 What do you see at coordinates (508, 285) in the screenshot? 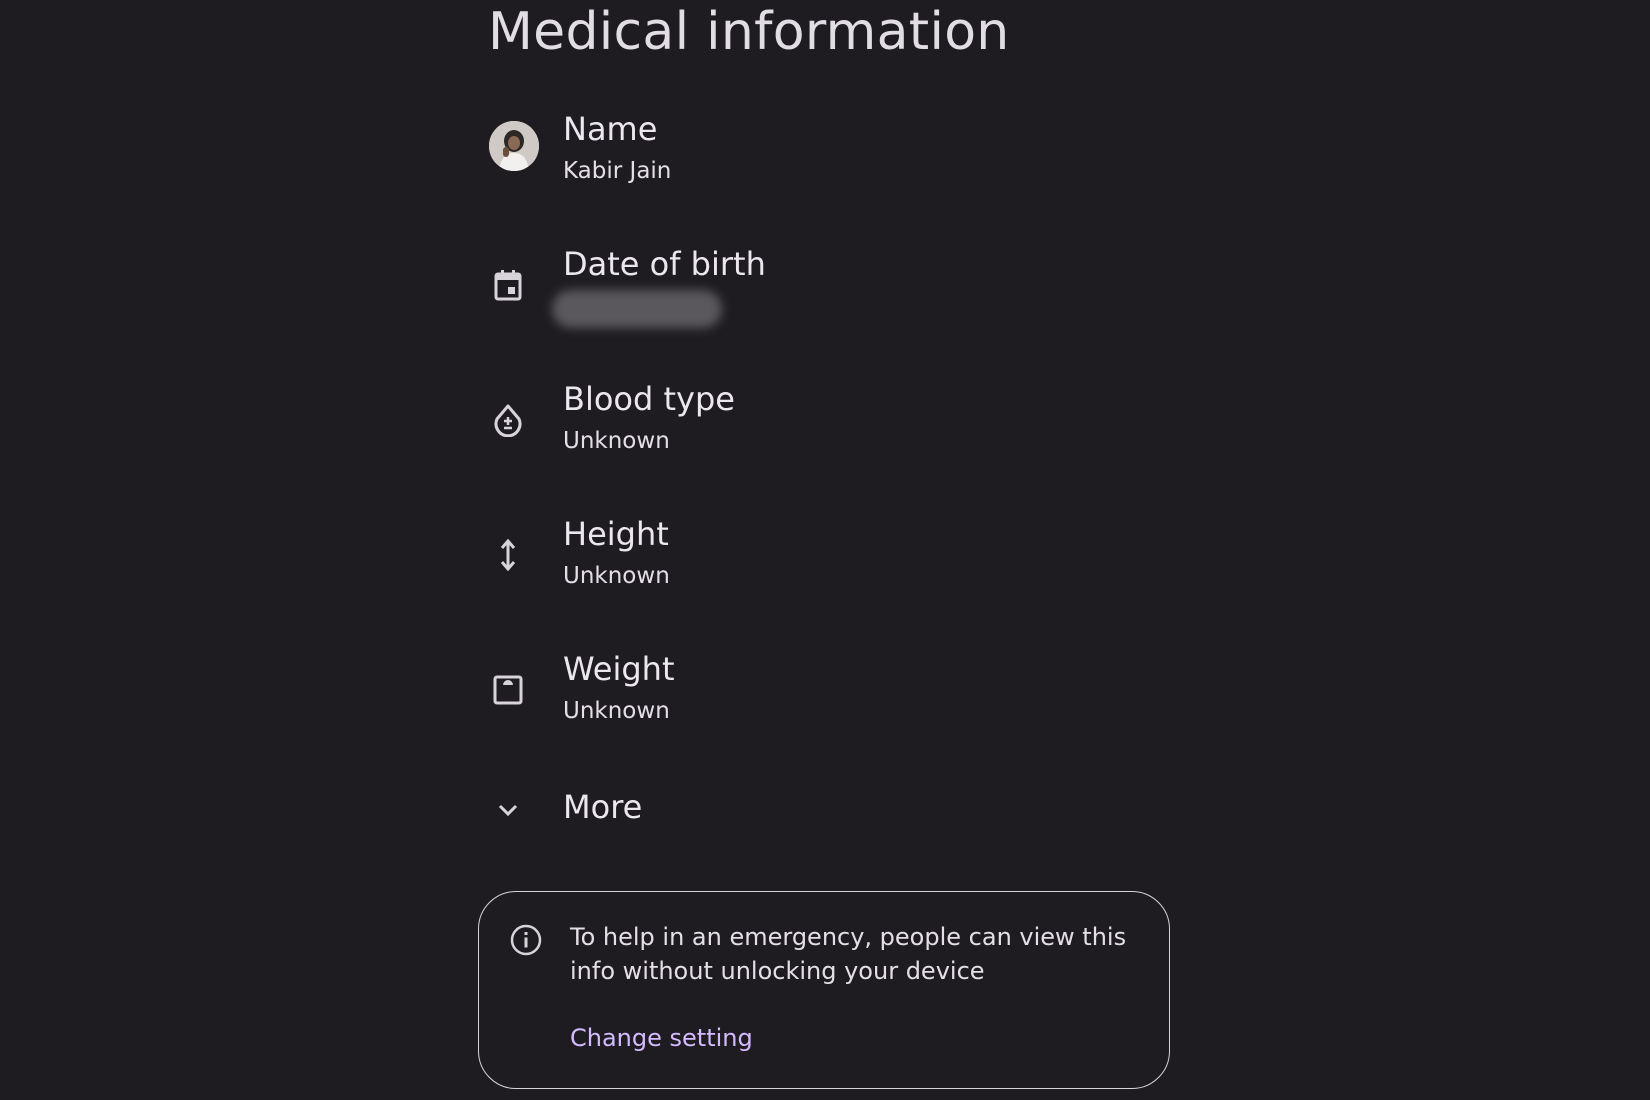
I see `calendar-icon` at bounding box center [508, 285].